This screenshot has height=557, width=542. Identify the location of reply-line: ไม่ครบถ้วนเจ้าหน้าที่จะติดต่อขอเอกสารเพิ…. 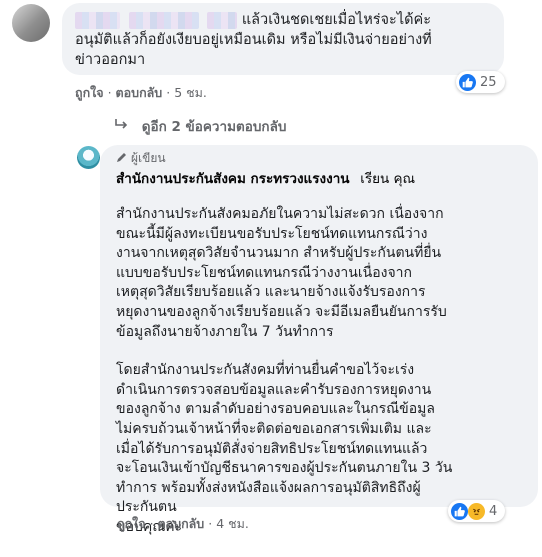
(274, 428).